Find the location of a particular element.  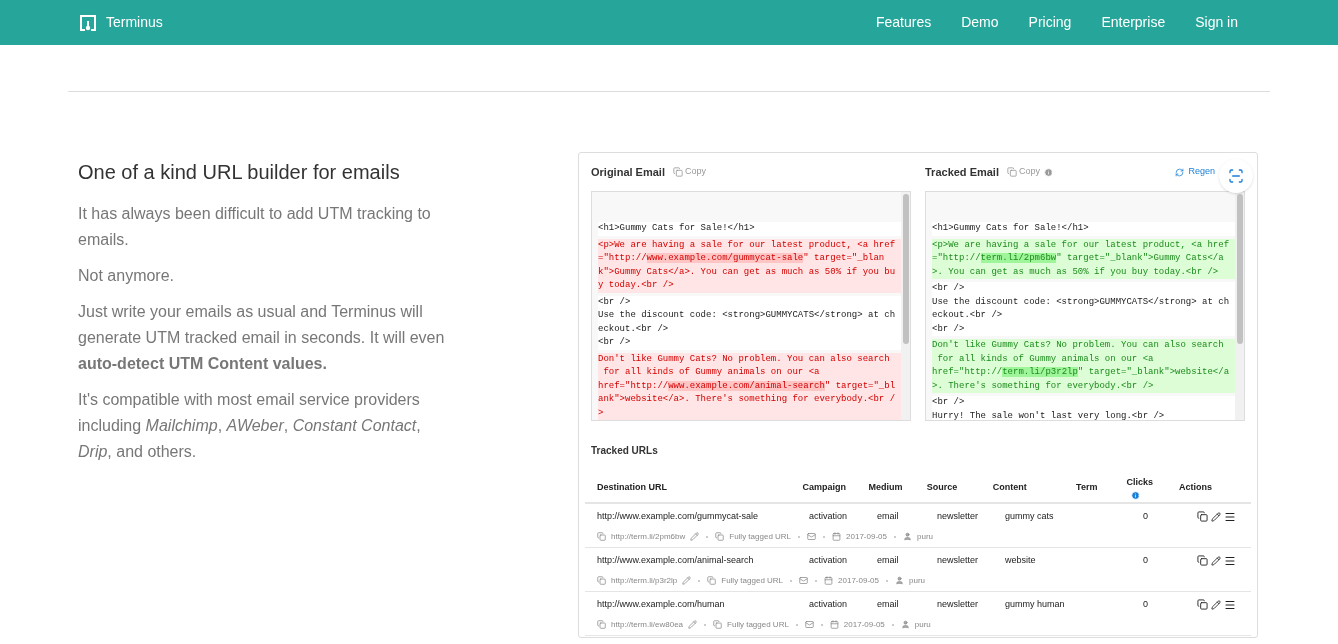

column-header: Term is located at coordinates (1087, 488).